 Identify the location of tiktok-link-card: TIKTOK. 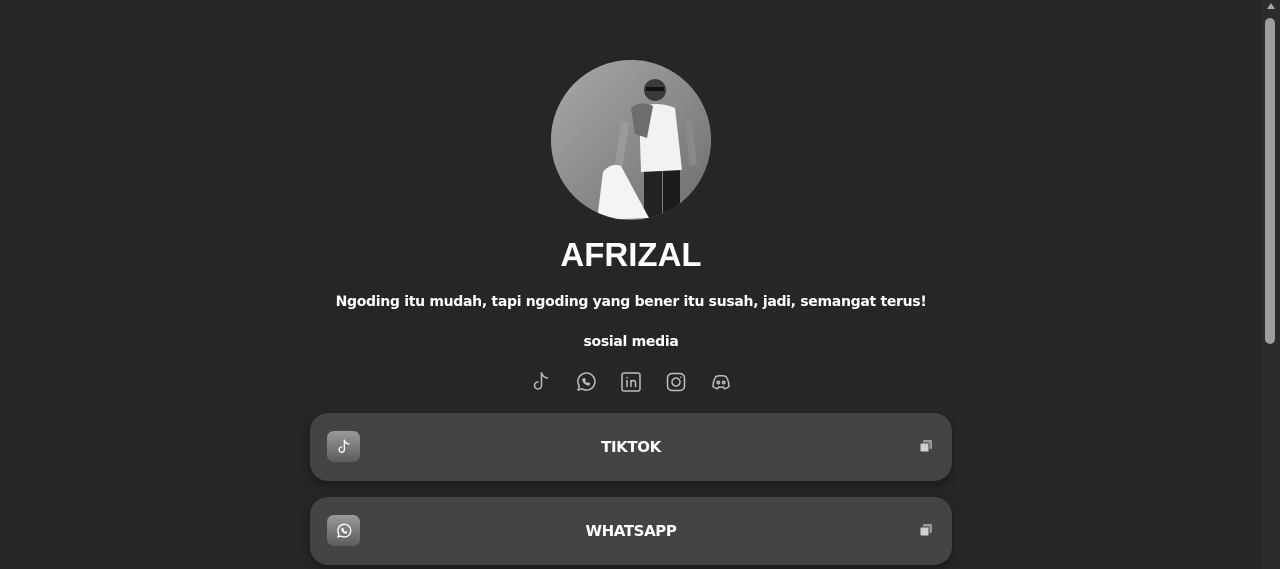
(631, 447).